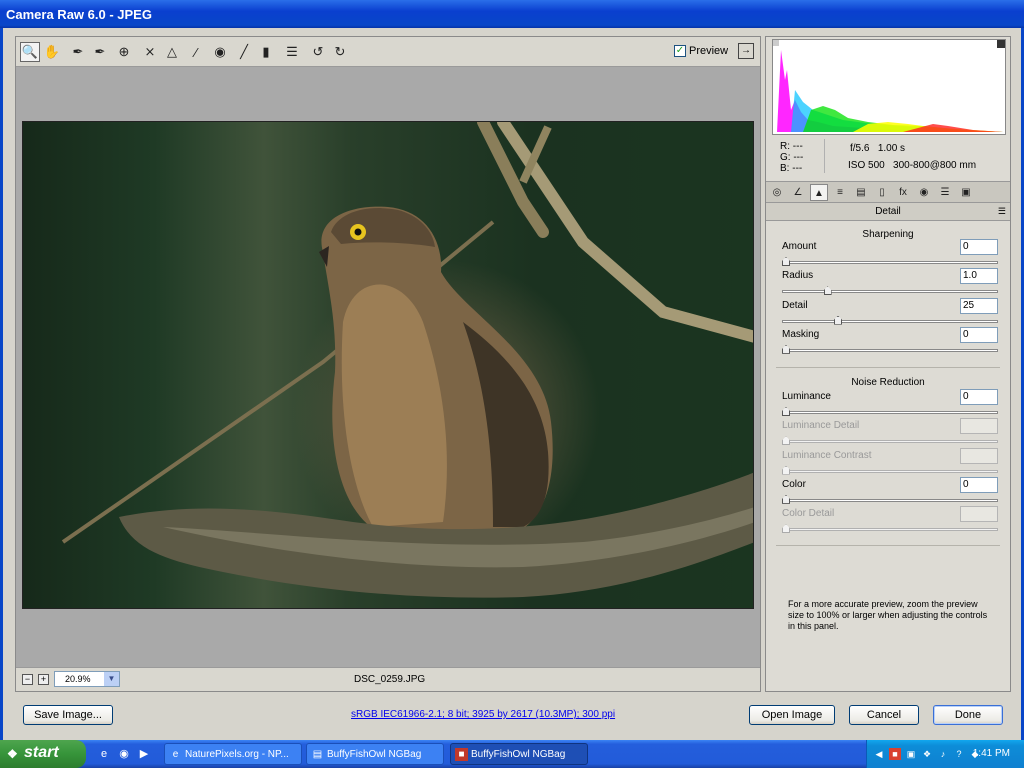 Image resolution: width=1024 pixels, height=768 pixels. I want to click on luminance-value-field: 0, so click(979, 397).